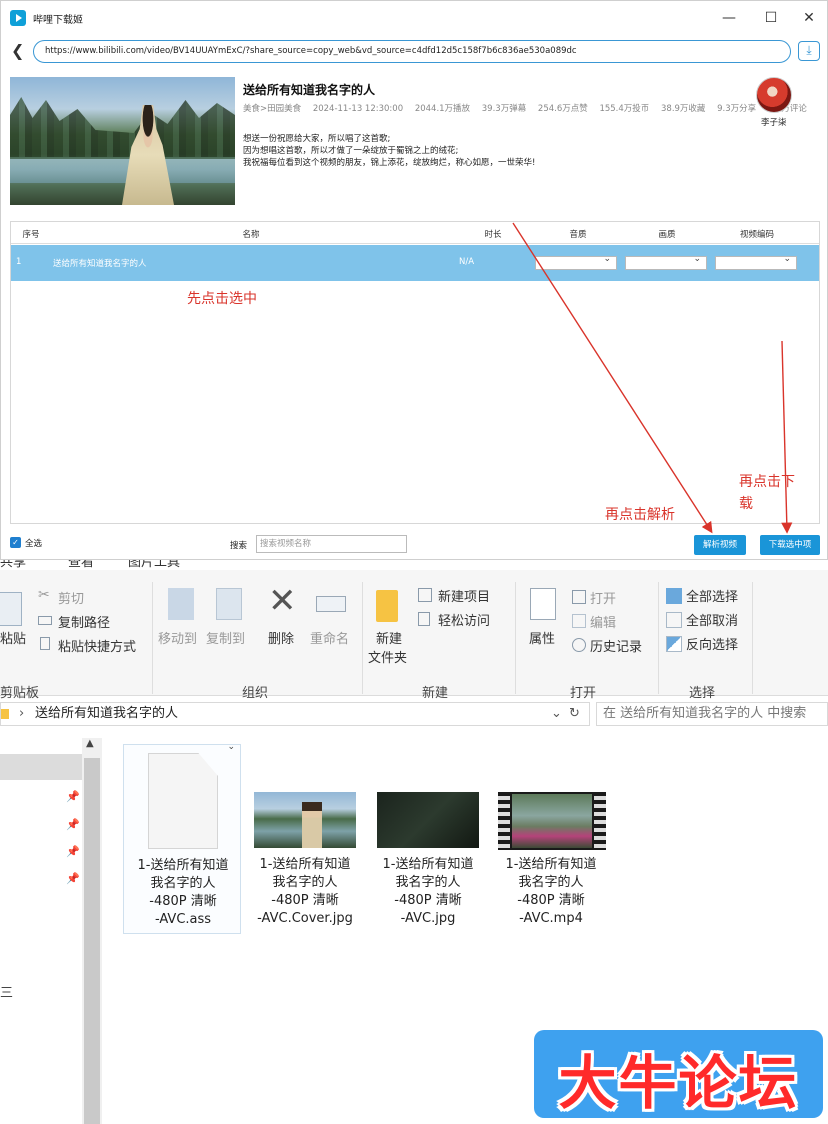 The width and height of the screenshot is (828, 1124). What do you see at coordinates (428, 891) in the screenshot?
I see `file-name: 1-送给所有知道 我名字的人 -480P 清晰 -AVC.jpg` at bounding box center [428, 891].